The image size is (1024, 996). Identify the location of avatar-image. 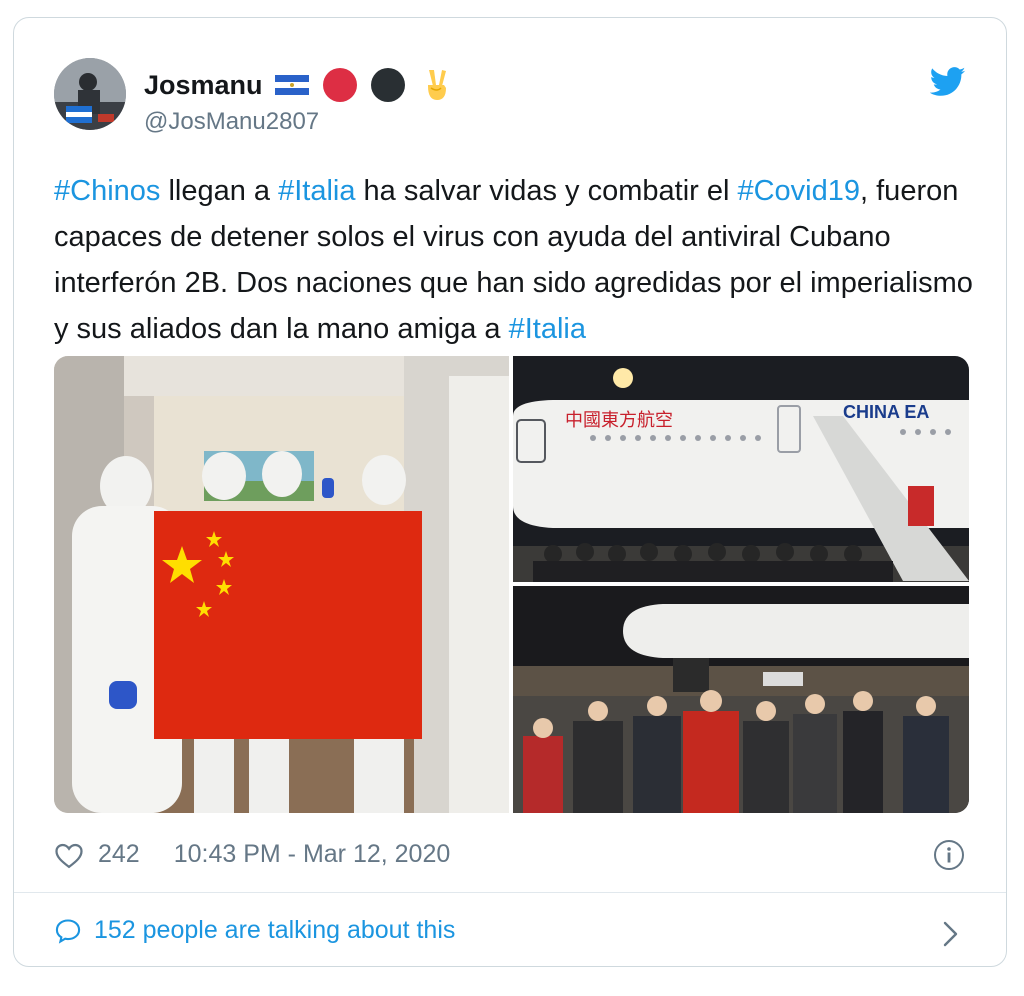
(90, 94).